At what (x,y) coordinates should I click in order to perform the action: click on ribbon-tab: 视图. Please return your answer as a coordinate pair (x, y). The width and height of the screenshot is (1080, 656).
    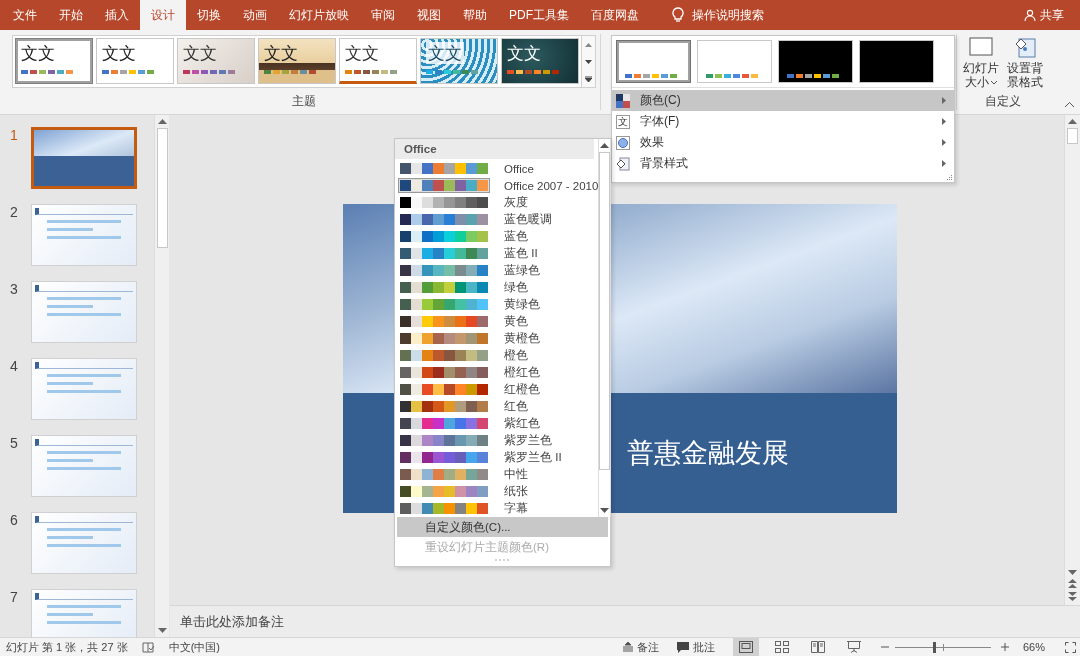
    Looking at the image, I should click on (429, 15).